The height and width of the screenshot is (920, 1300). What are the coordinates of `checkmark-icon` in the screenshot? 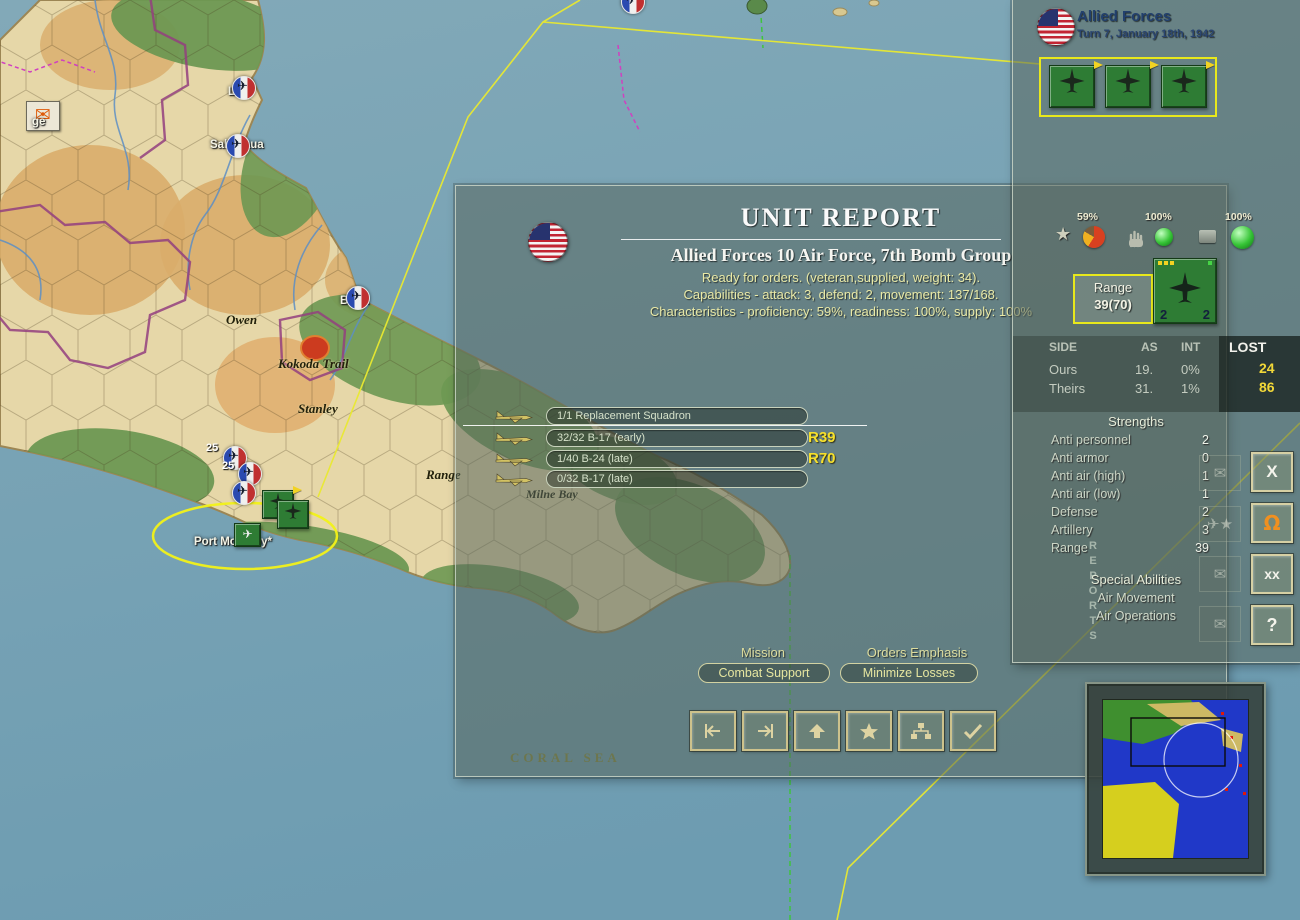 It's located at (973, 731).